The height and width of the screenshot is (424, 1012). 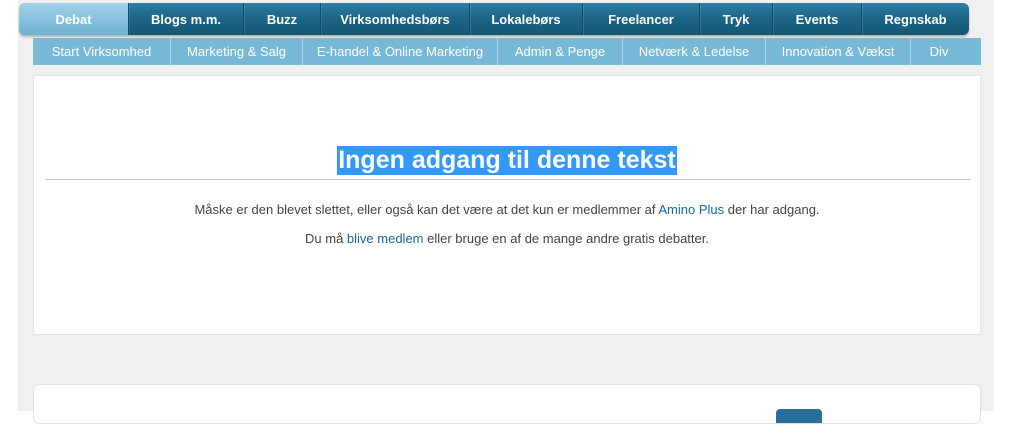 I want to click on nav-item-blogs: Blogs m.m., so click(x=186, y=19).